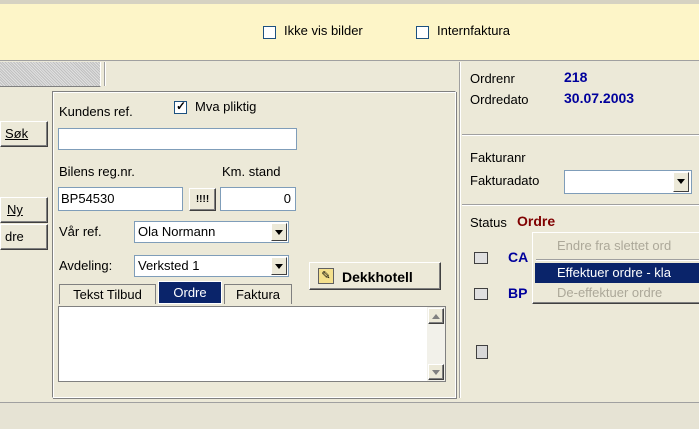 Image resolution: width=699 pixels, height=429 pixels. What do you see at coordinates (86, 265) in the screenshot?
I see `department-label: Avdeling:` at bounding box center [86, 265].